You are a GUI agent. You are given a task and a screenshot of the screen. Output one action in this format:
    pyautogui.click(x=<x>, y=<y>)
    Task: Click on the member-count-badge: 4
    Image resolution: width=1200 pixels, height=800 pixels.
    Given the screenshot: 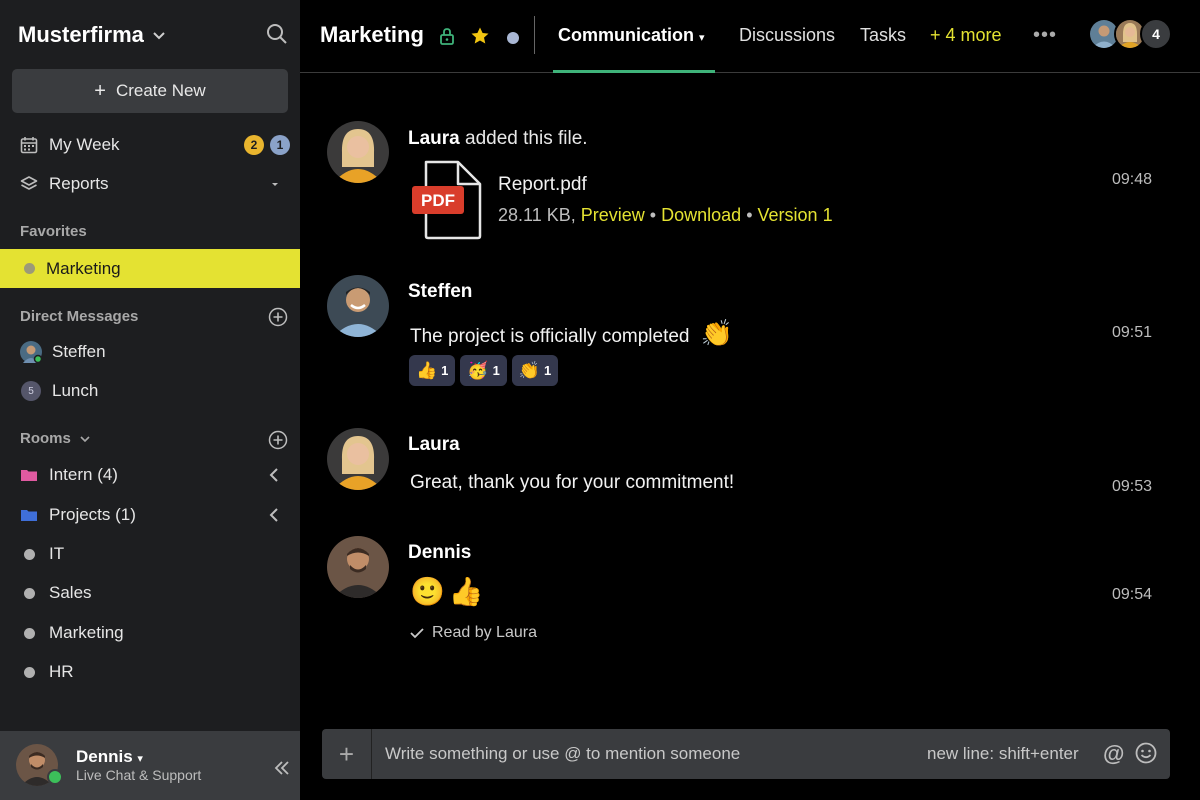 What is the action you would take?
    pyautogui.click(x=1156, y=34)
    